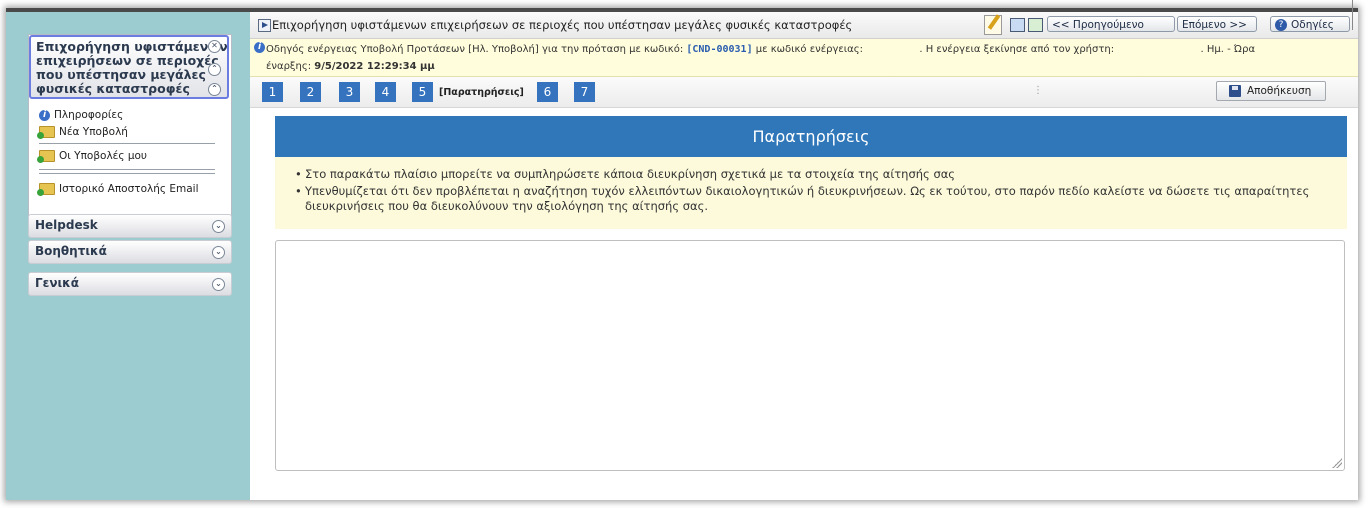 This screenshot has height=508, width=1369. I want to click on sidebar-section-label: Βοηθητικά, so click(71, 251).